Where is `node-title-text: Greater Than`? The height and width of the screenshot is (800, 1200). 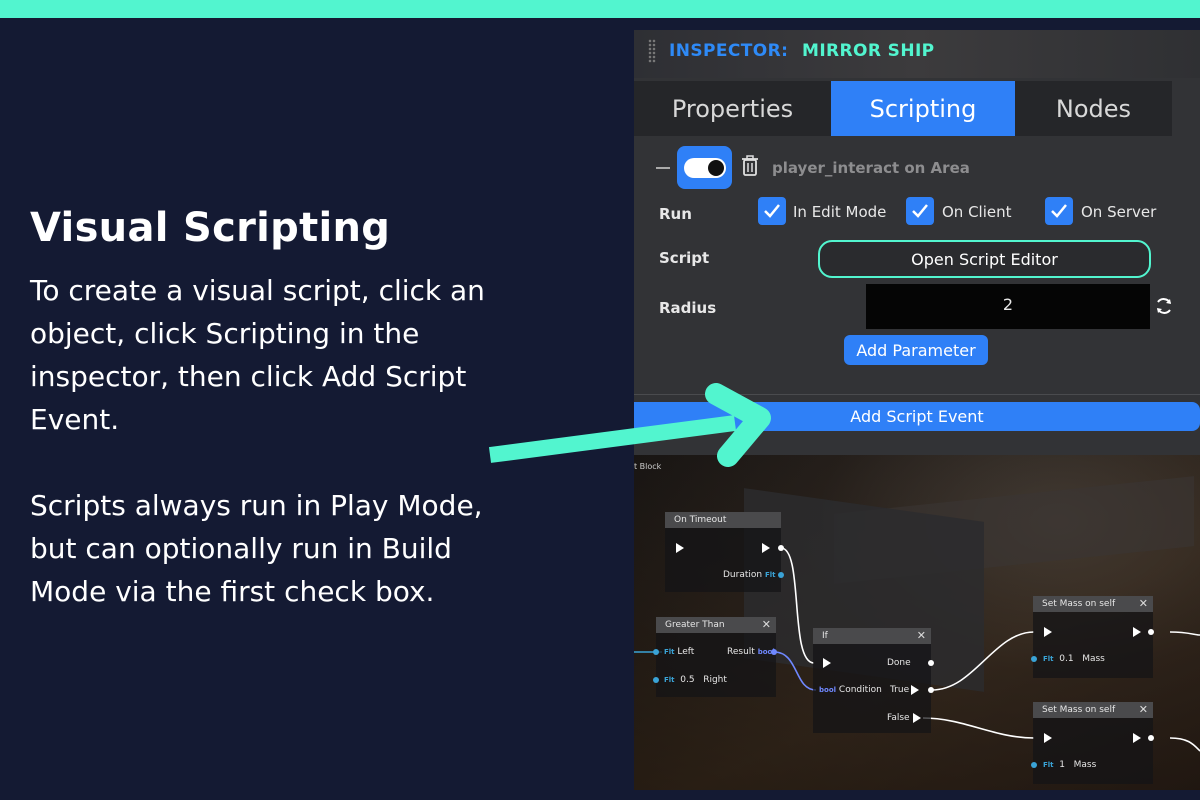
node-title-text: Greater Than is located at coordinates (695, 625).